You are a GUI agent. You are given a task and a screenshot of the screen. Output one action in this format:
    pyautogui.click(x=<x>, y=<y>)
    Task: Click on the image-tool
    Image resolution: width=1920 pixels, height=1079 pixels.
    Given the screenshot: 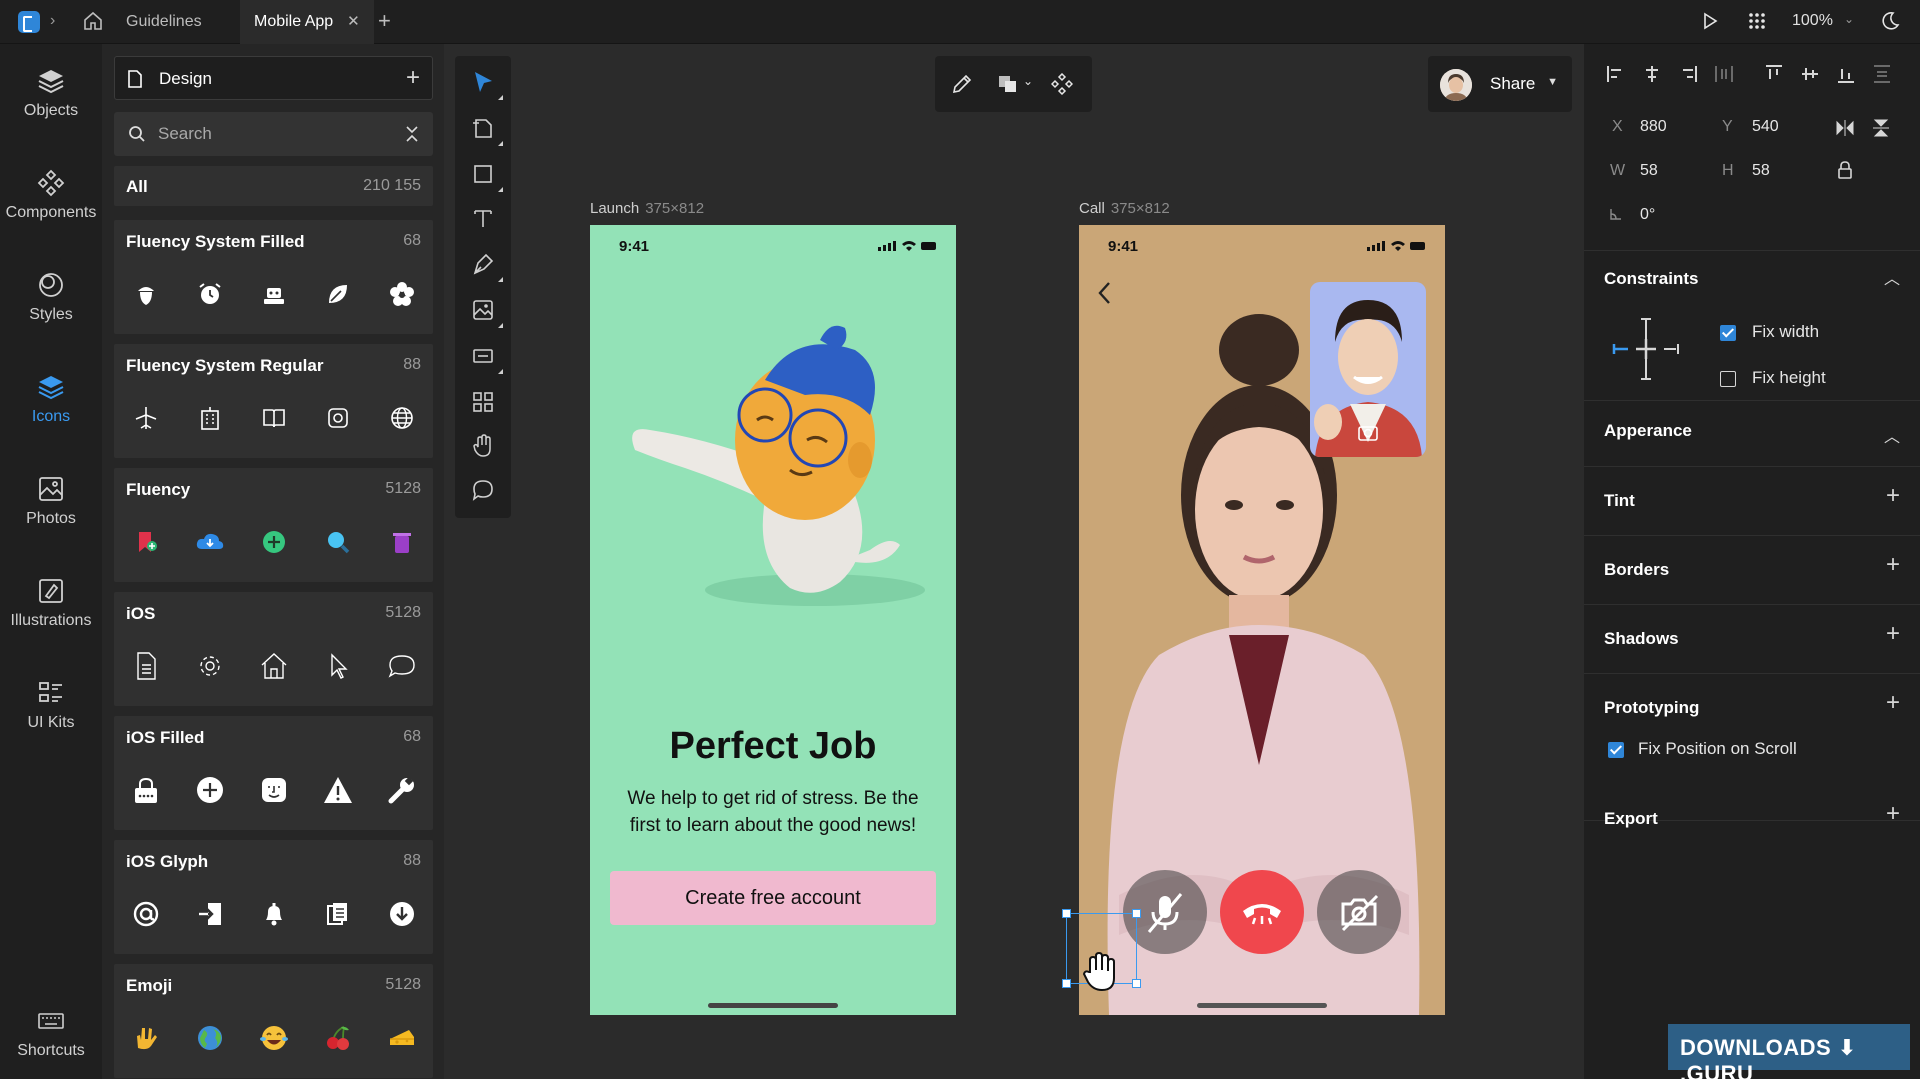 What is the action you would take?
    pyautogui.click(x=486, y=312)
    